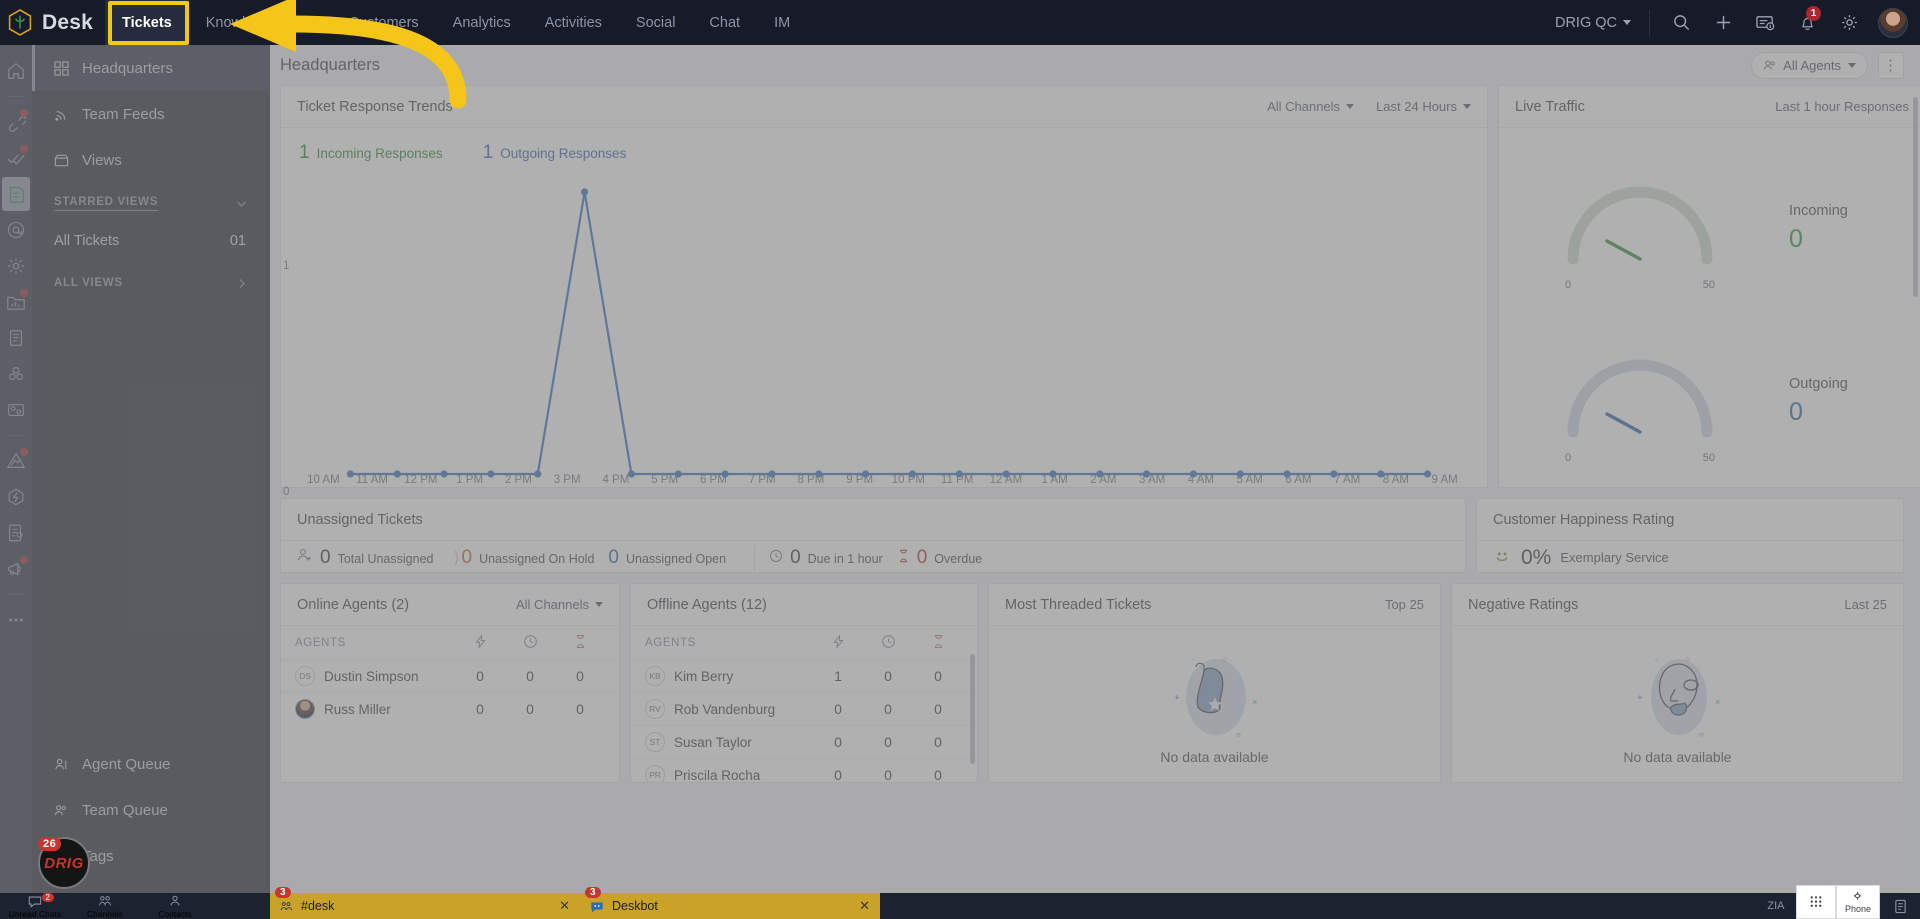 The width and height of the screenshot is (1920, 919). Describe the element at coordinates (450, 708) in the screenshot. I see `table-row: Russ Miller 0 0 0` at that location.